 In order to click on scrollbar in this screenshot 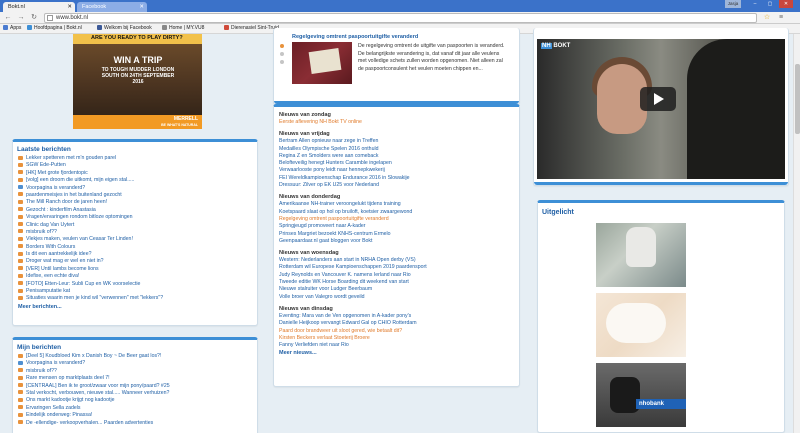, I will do `click(796, 233)`.